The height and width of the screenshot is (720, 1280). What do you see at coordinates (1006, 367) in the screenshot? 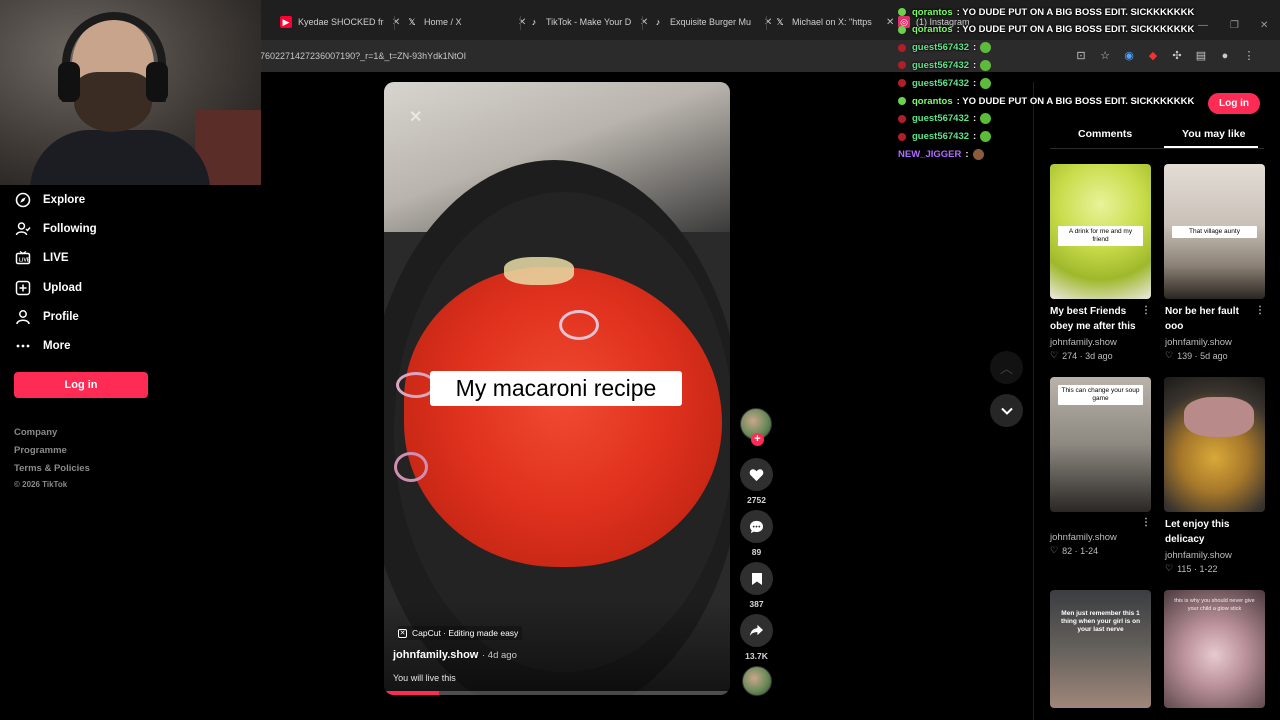
I see `previous-video-button: ︿` at bounding box center [1006, 367].